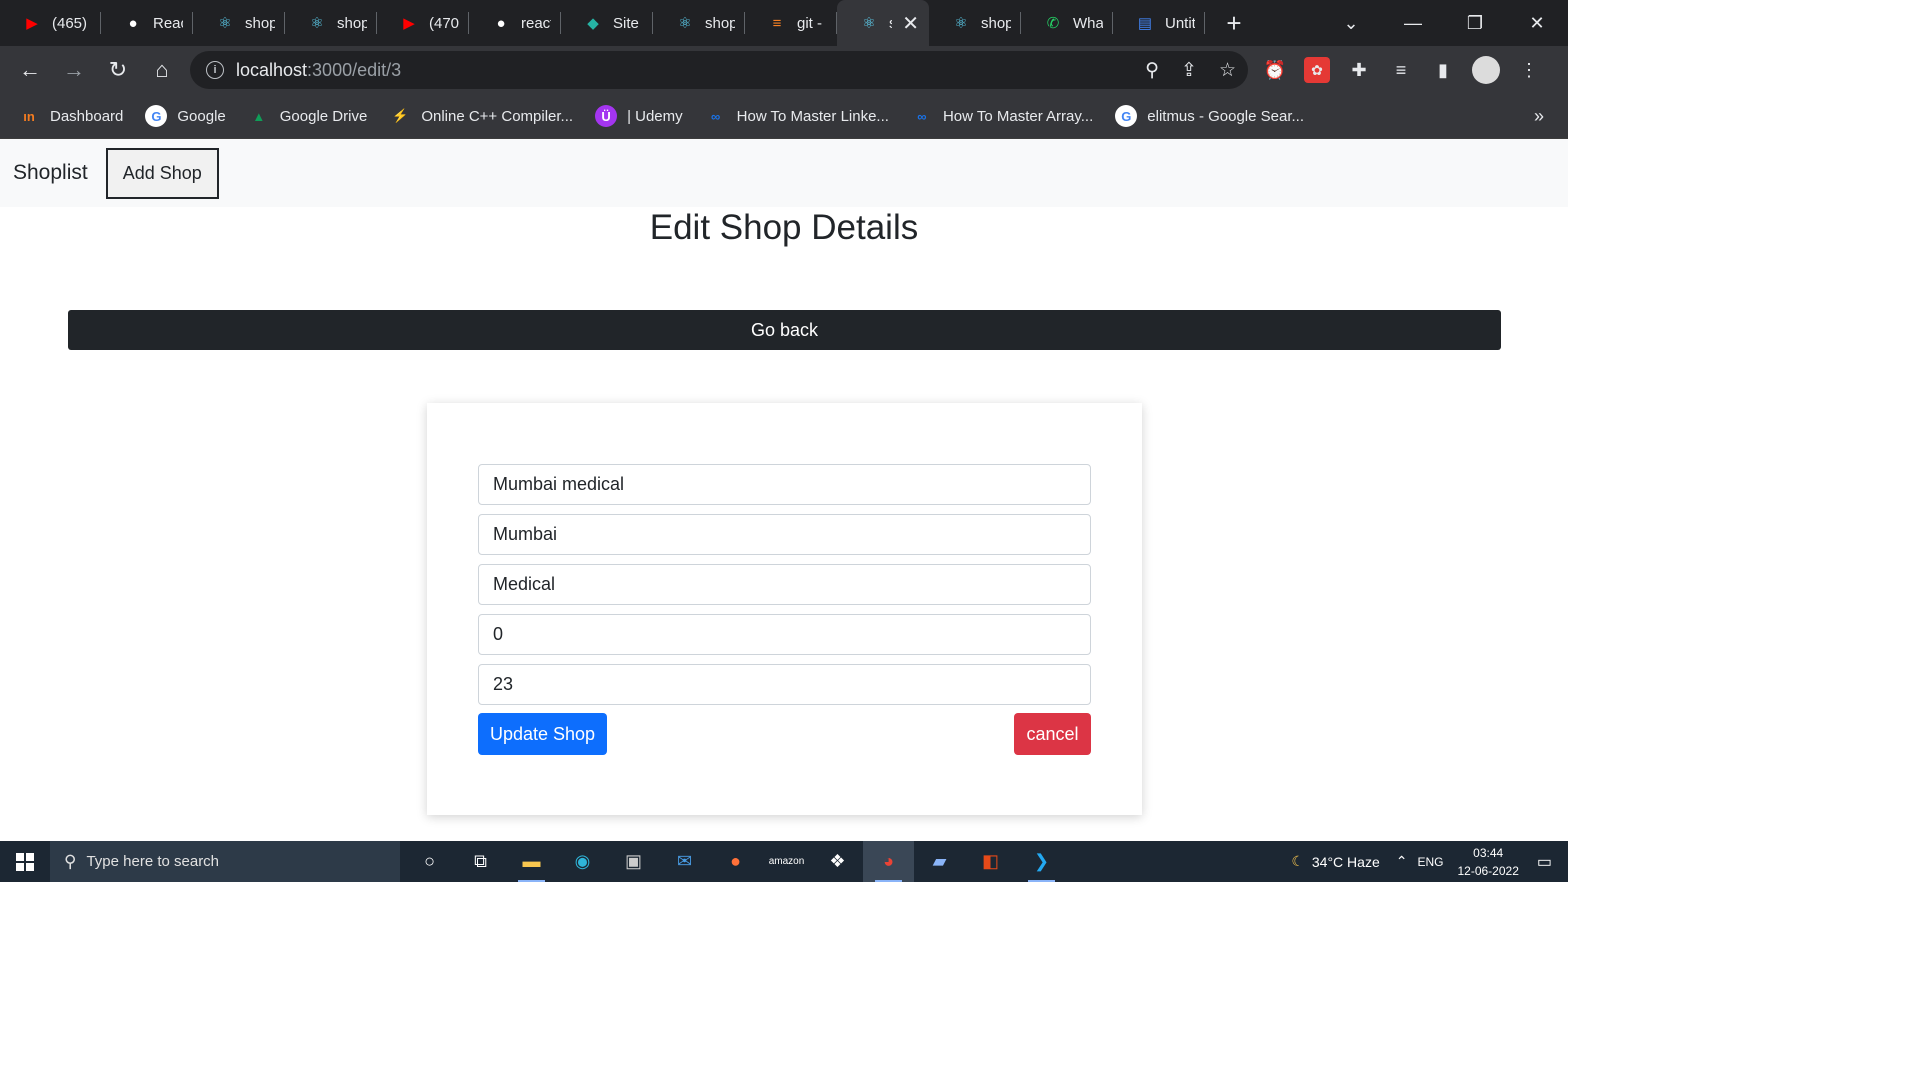 Image resolution: width=1920 pixels, height=1080 pixels. Describe the element at coordinates (639, 116) in the screenshot. I see `bookmark-item: Ü | Udemy` at that location.